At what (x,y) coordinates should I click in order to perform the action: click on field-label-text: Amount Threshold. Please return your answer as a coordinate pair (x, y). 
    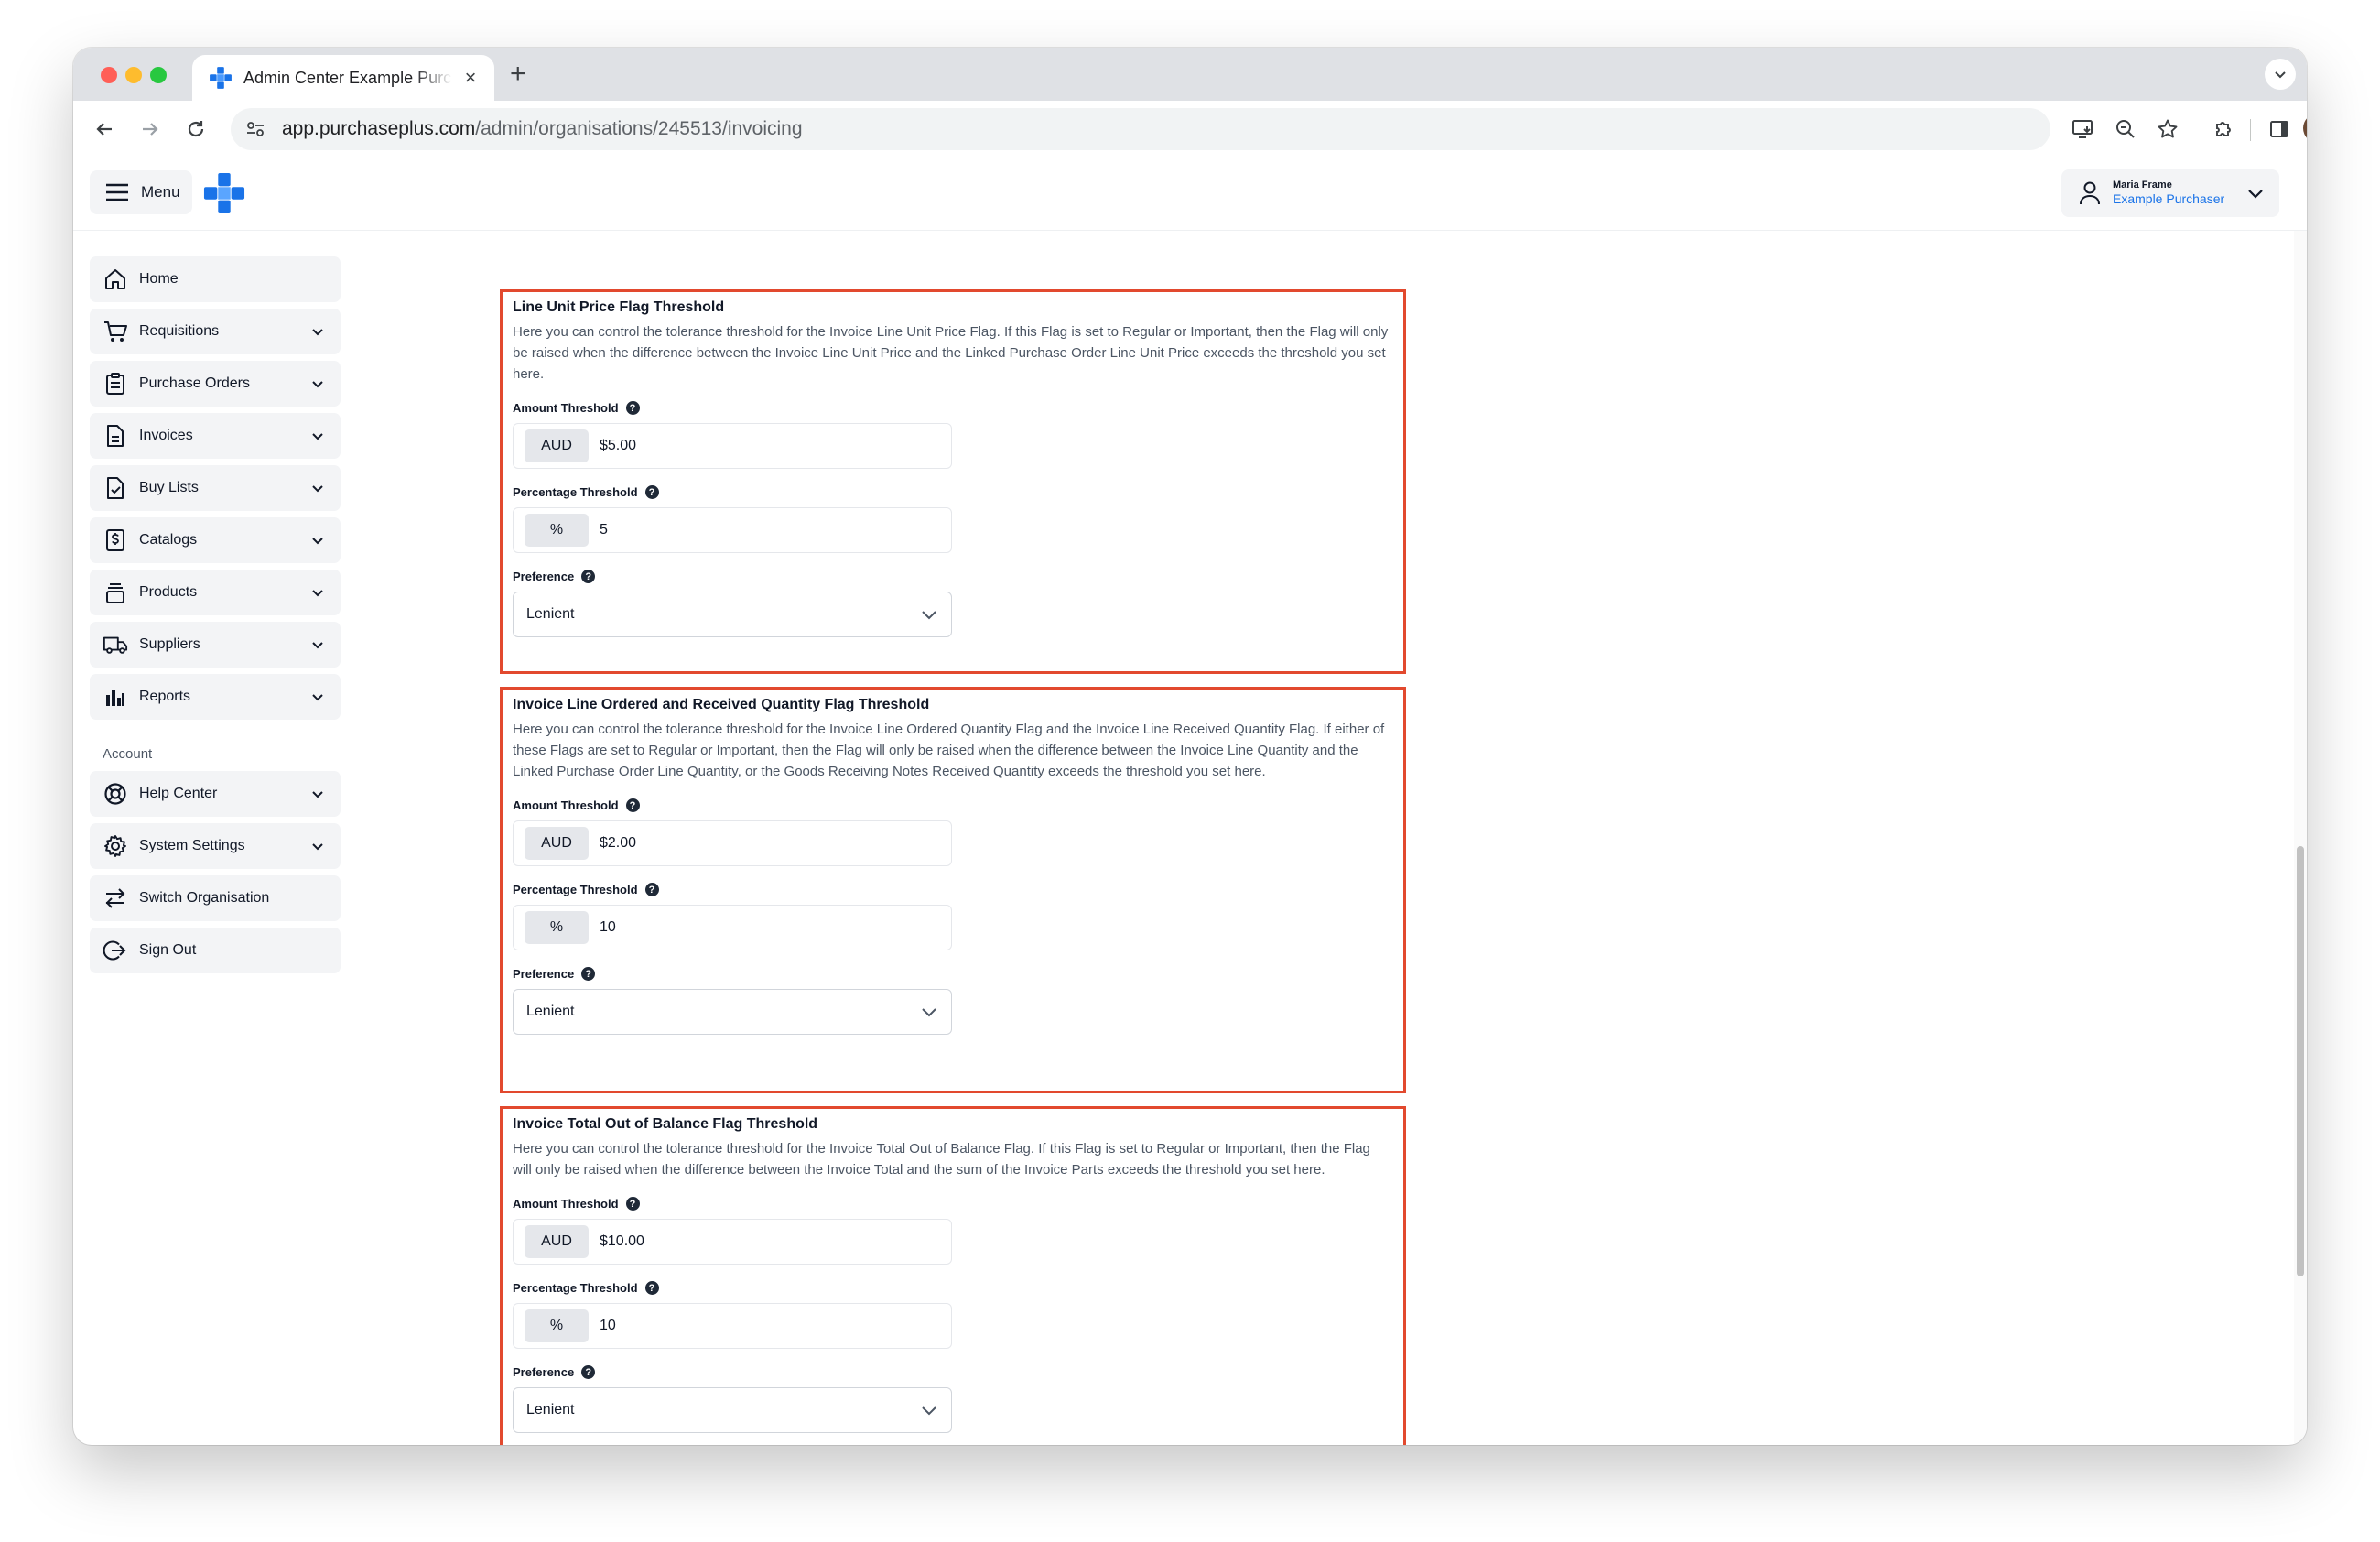
    Looking at the image, I should click on (566, 1204).